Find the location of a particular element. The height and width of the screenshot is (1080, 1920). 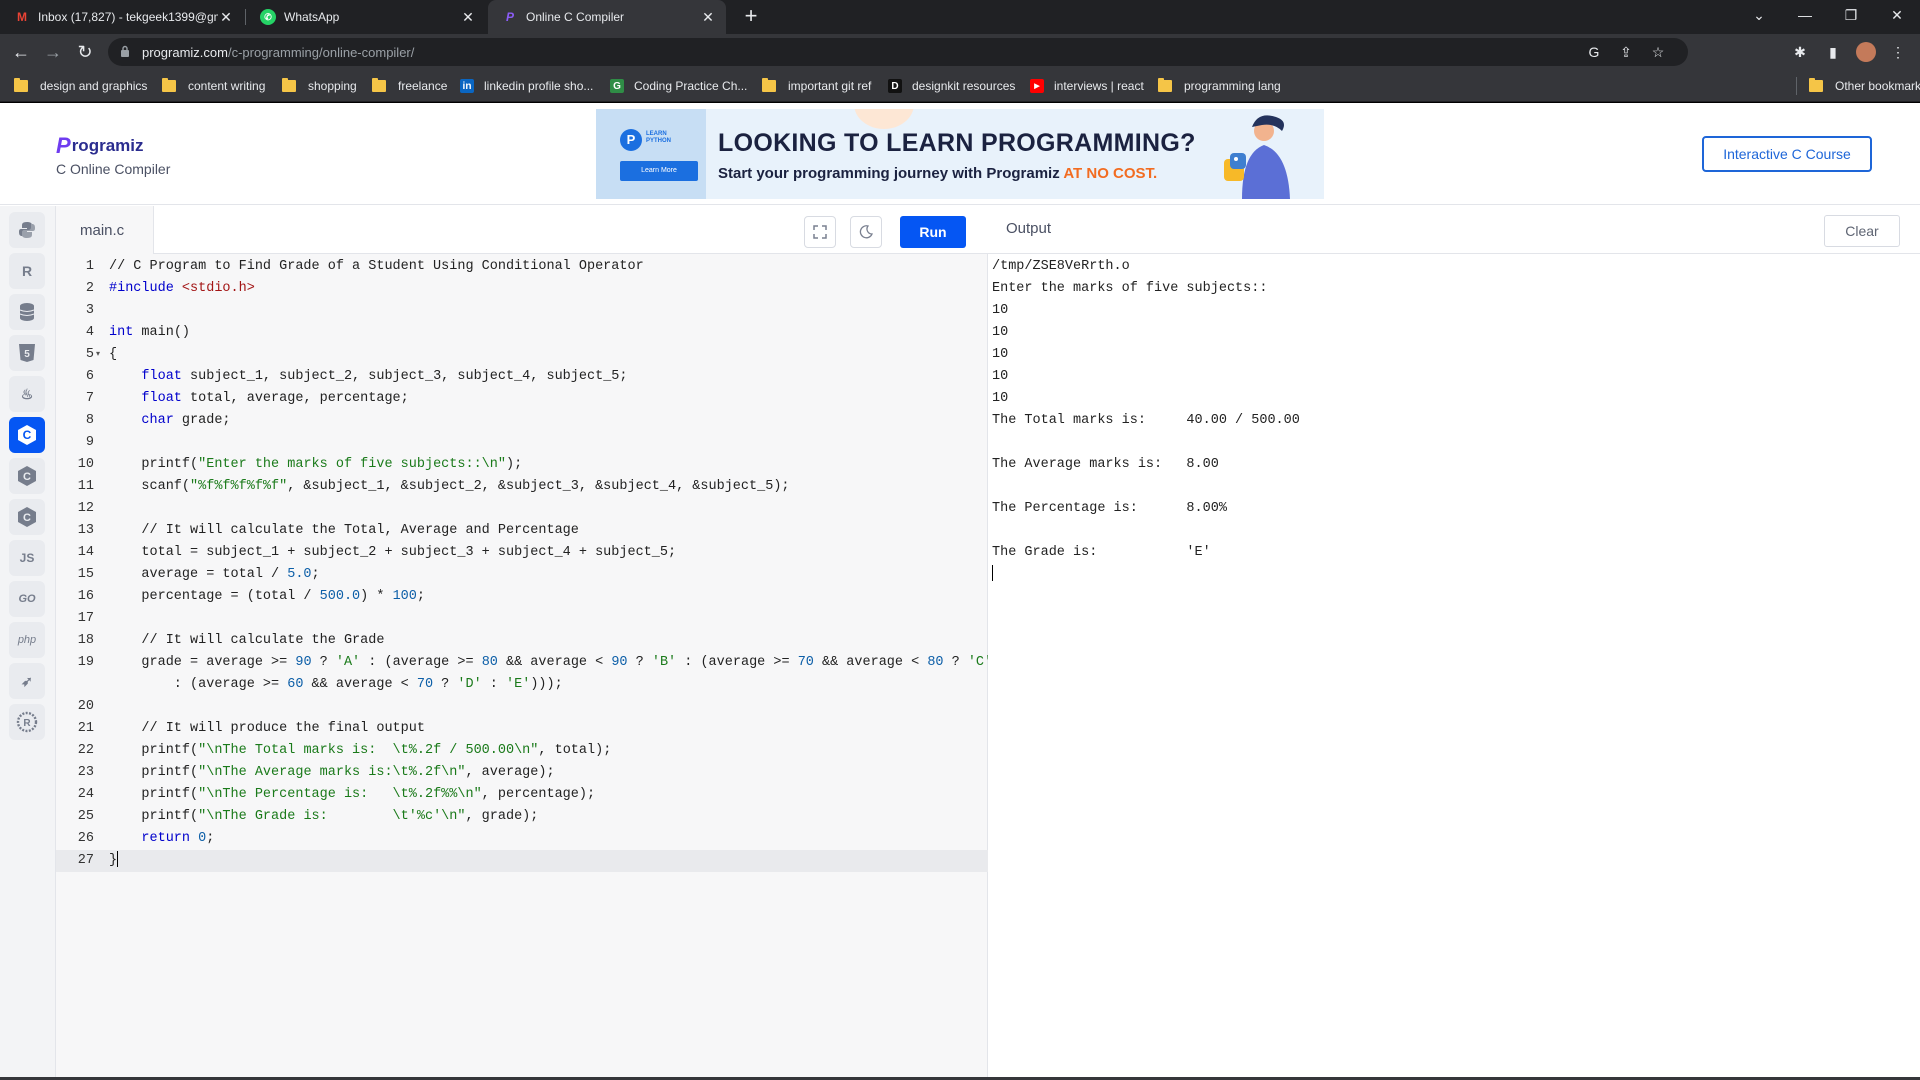

code-line: 3 is located at coordinates (89, 310).